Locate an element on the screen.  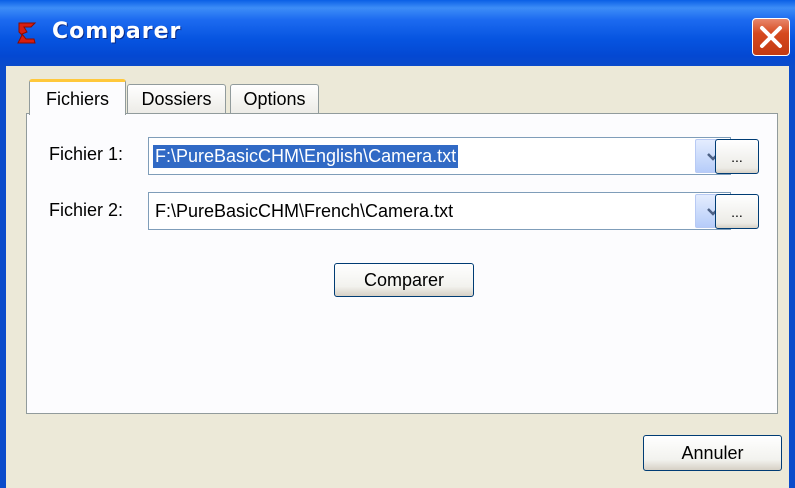
tab-options: Options is located at coordinates (274, 99).